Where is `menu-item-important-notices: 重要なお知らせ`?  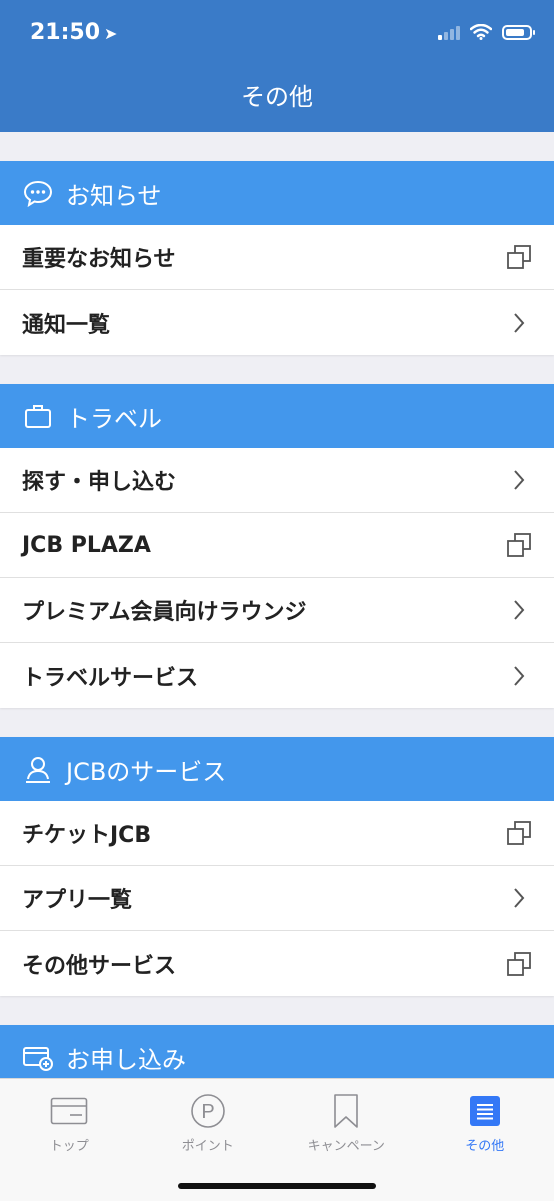
menu-item-important-notices: 重要なお知らせ is located at coordinates (277, 257).